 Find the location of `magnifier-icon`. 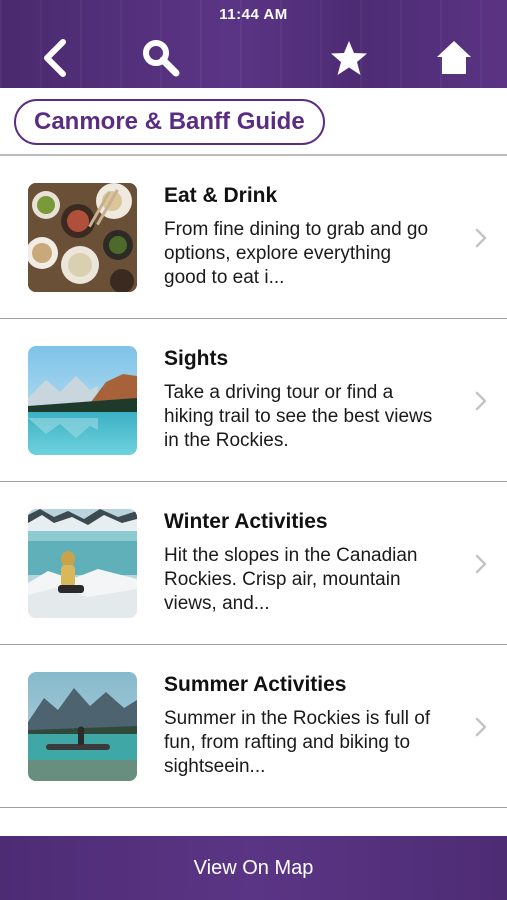

magnifier-icon is located at coordinates (161, 58).